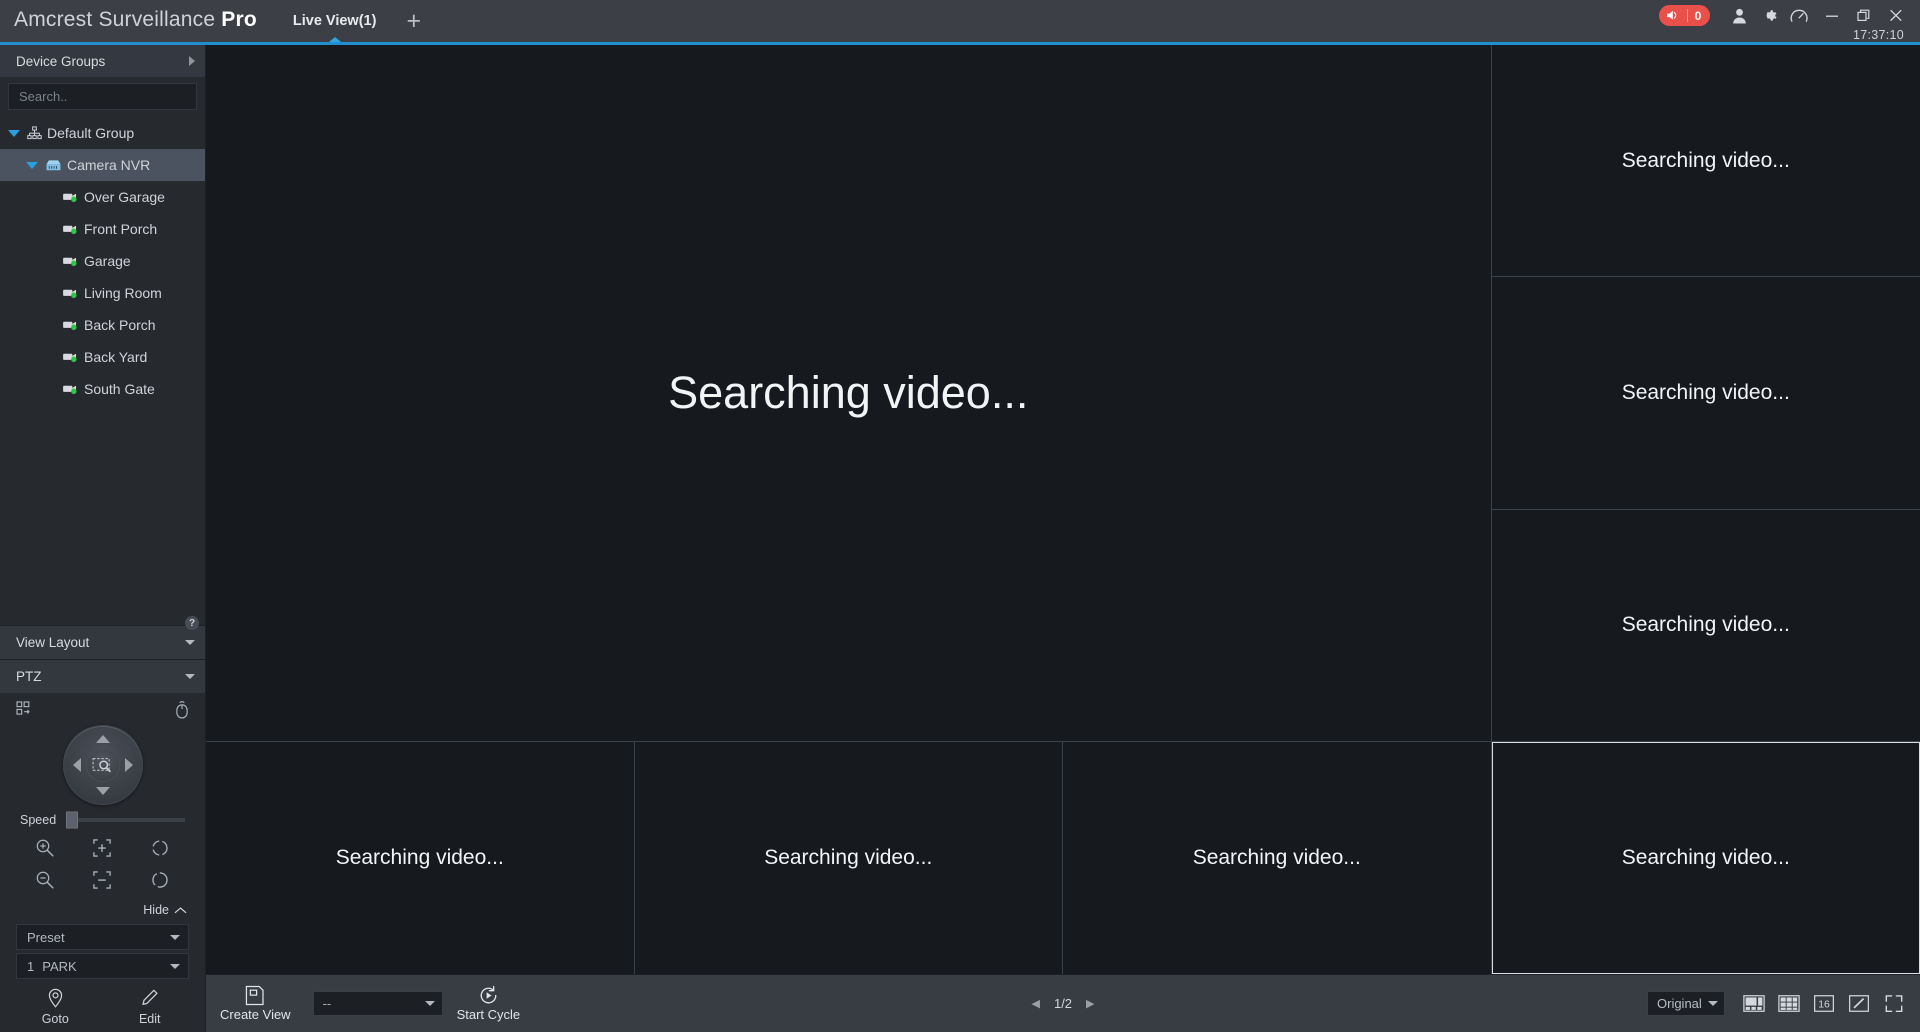  I want to click on alarm-count: 0, so click(1698, 15).